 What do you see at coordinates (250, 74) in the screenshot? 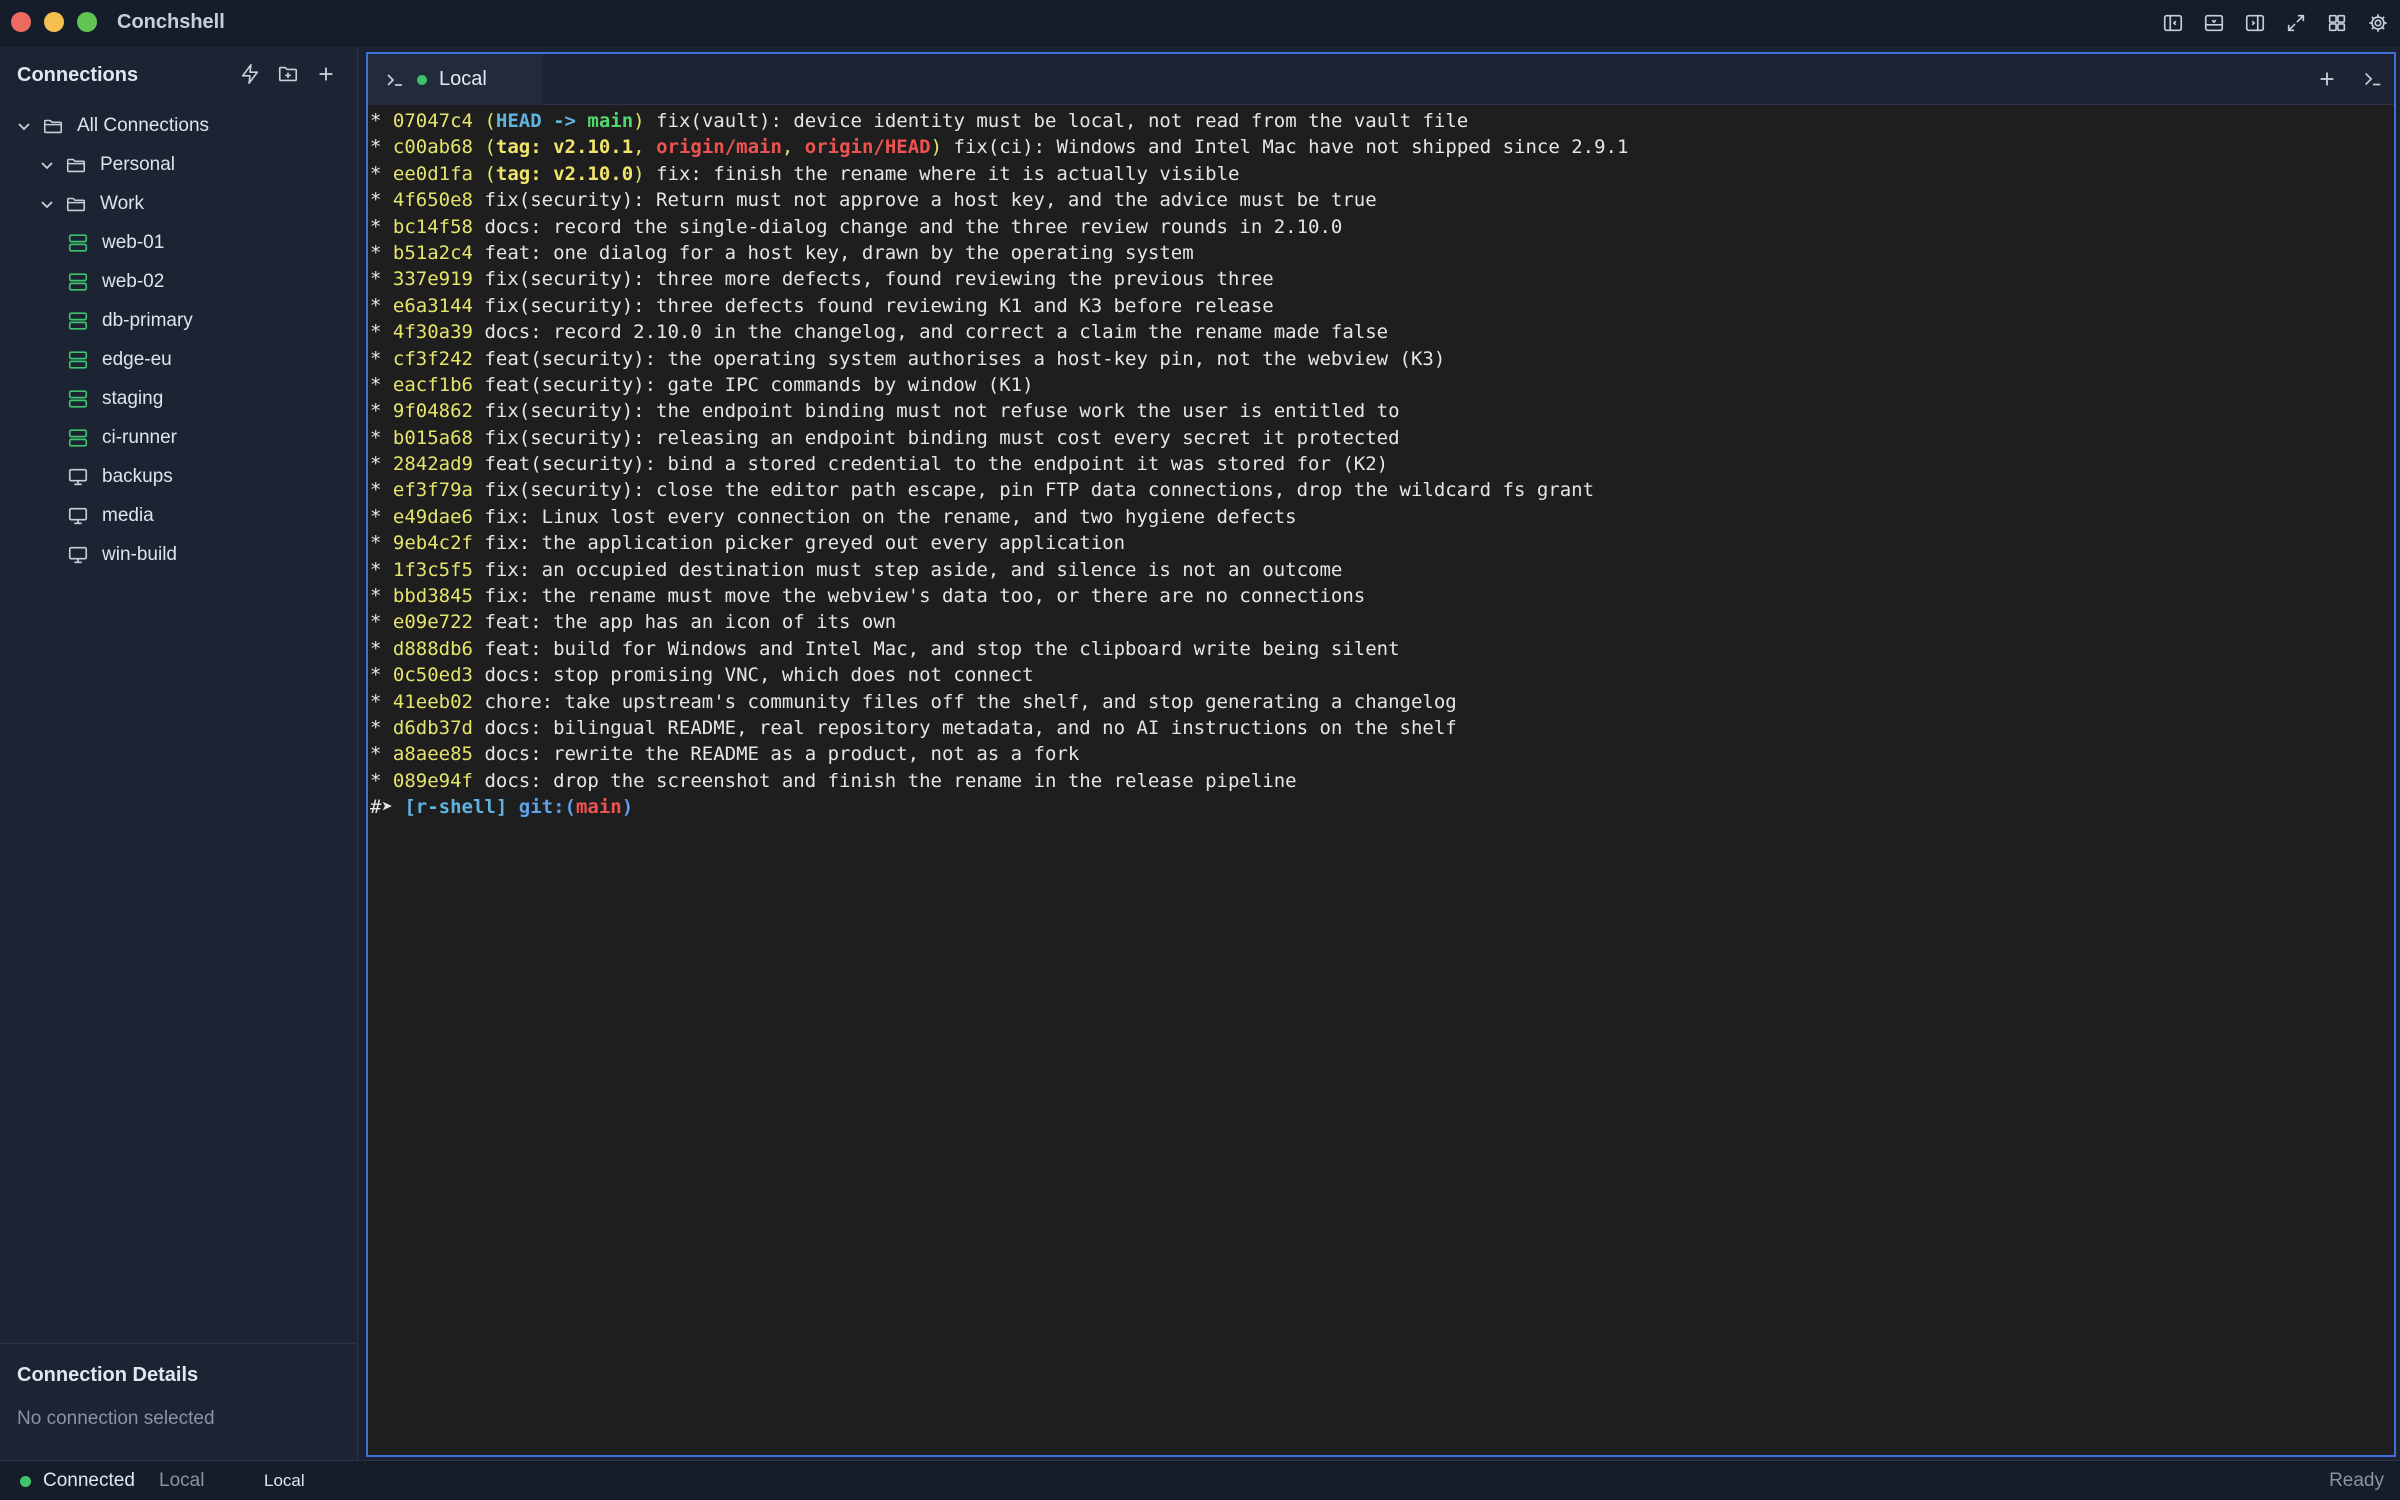
I see `lightning-icon` at bounding box center [250, 74].